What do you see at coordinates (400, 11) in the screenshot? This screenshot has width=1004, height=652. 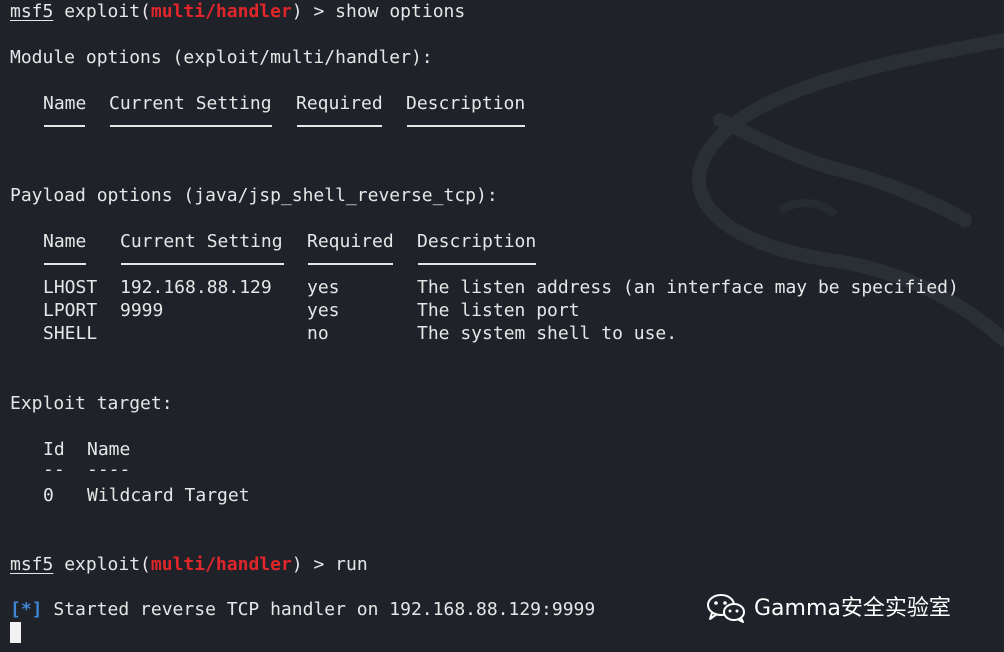 I see `command-text: show options` at bounding box center [400, 11].